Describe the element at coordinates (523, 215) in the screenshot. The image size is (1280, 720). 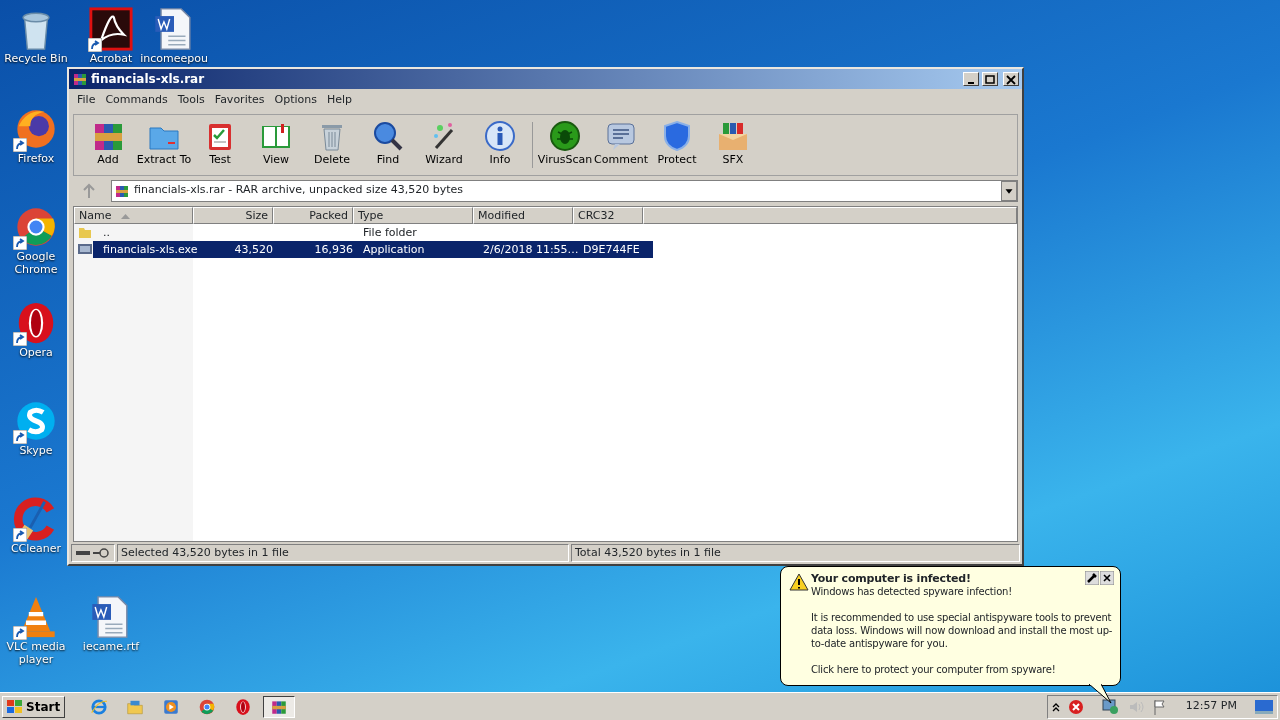
I see `column-header: Modified` at that location.